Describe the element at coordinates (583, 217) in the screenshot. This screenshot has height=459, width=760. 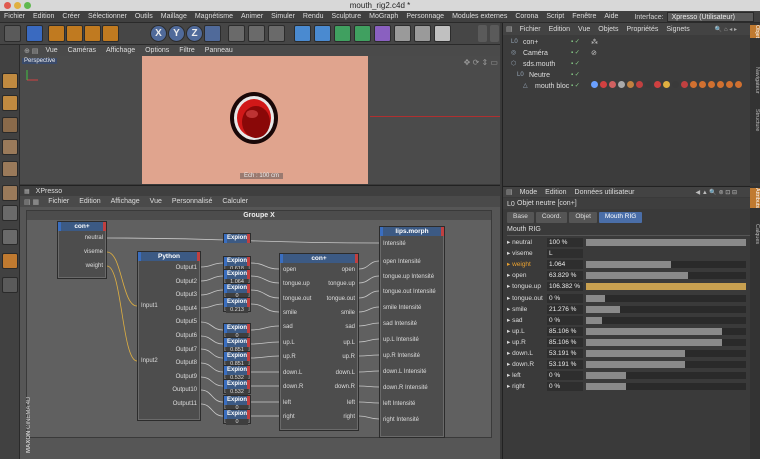
I see `tab-objet: Objet` at that location.